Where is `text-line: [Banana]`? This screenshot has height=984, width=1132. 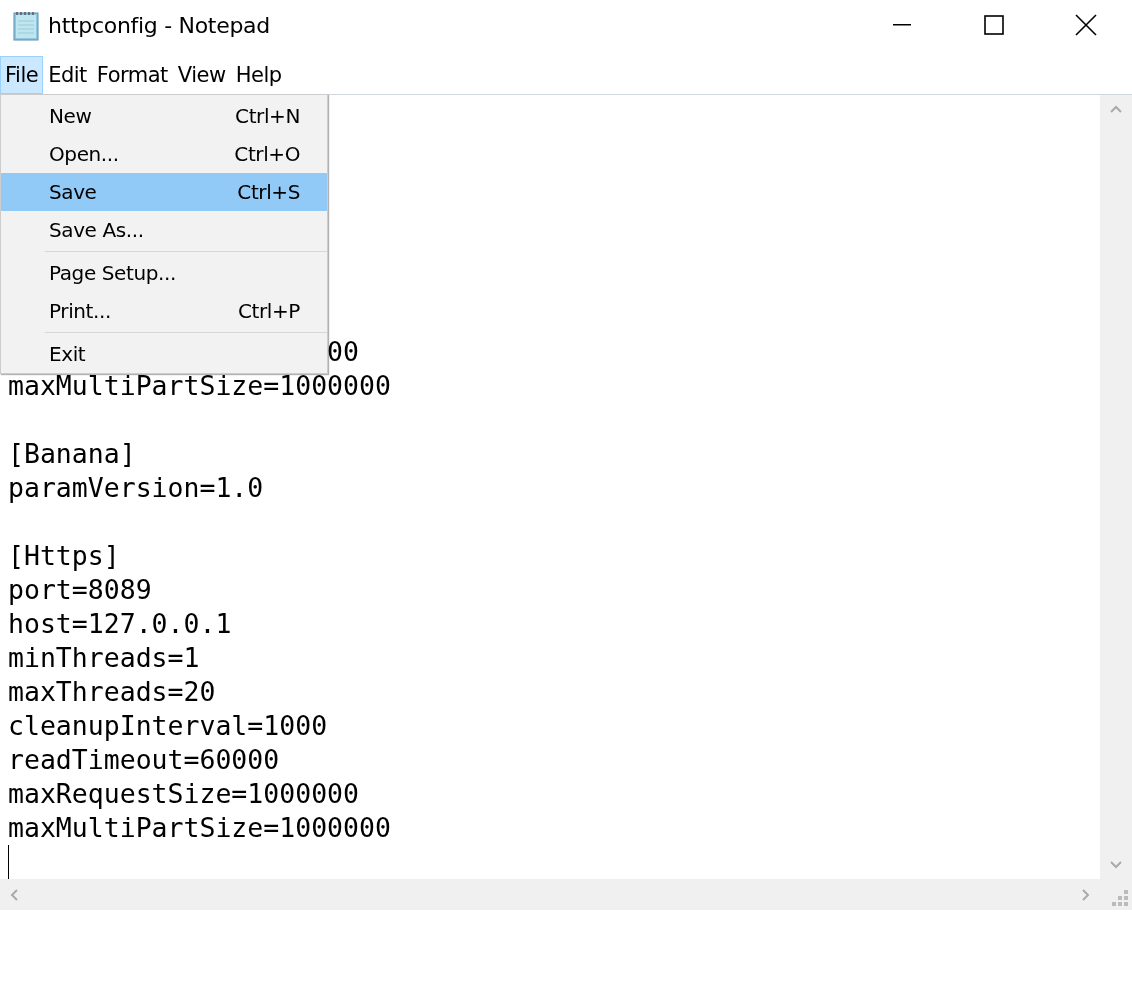
text-line: [Banana] is located at coordinates (72, 454).